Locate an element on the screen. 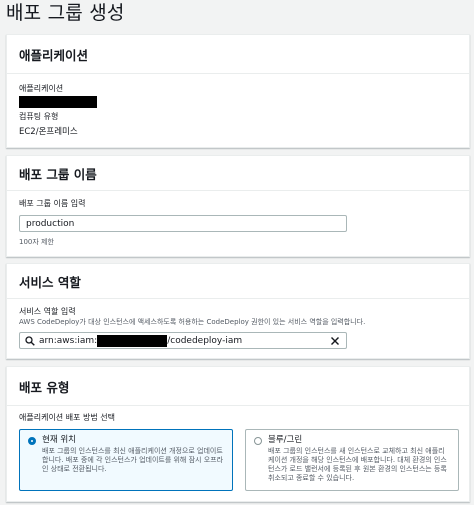 The width and height of the screenshot is (474, 505). radio-in-place-title: 현재 위치 is located at coordinates (59, 440).